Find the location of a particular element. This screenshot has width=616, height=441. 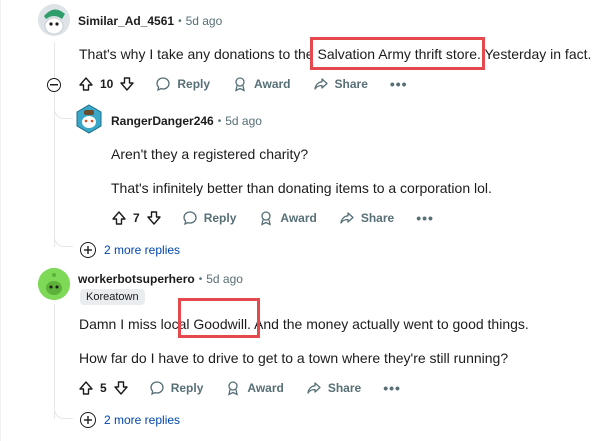

comment-actions: 5 Reply Award Share ••• is located at coordinates (243, 388).